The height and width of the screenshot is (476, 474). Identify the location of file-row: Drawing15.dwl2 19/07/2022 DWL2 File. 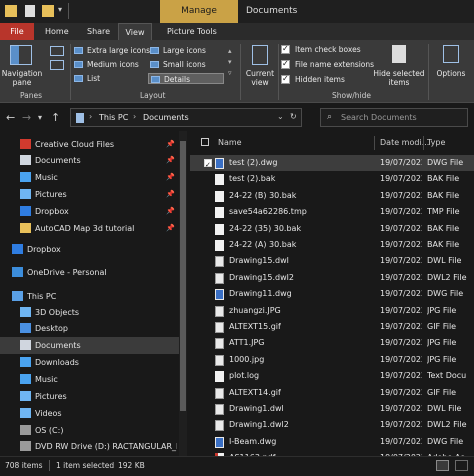
(332, 278).